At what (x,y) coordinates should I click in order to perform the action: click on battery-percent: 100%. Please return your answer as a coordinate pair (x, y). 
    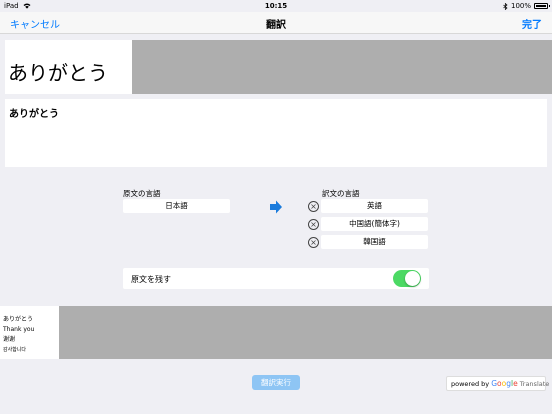
    Looking at the image, I should click on (520, 6).